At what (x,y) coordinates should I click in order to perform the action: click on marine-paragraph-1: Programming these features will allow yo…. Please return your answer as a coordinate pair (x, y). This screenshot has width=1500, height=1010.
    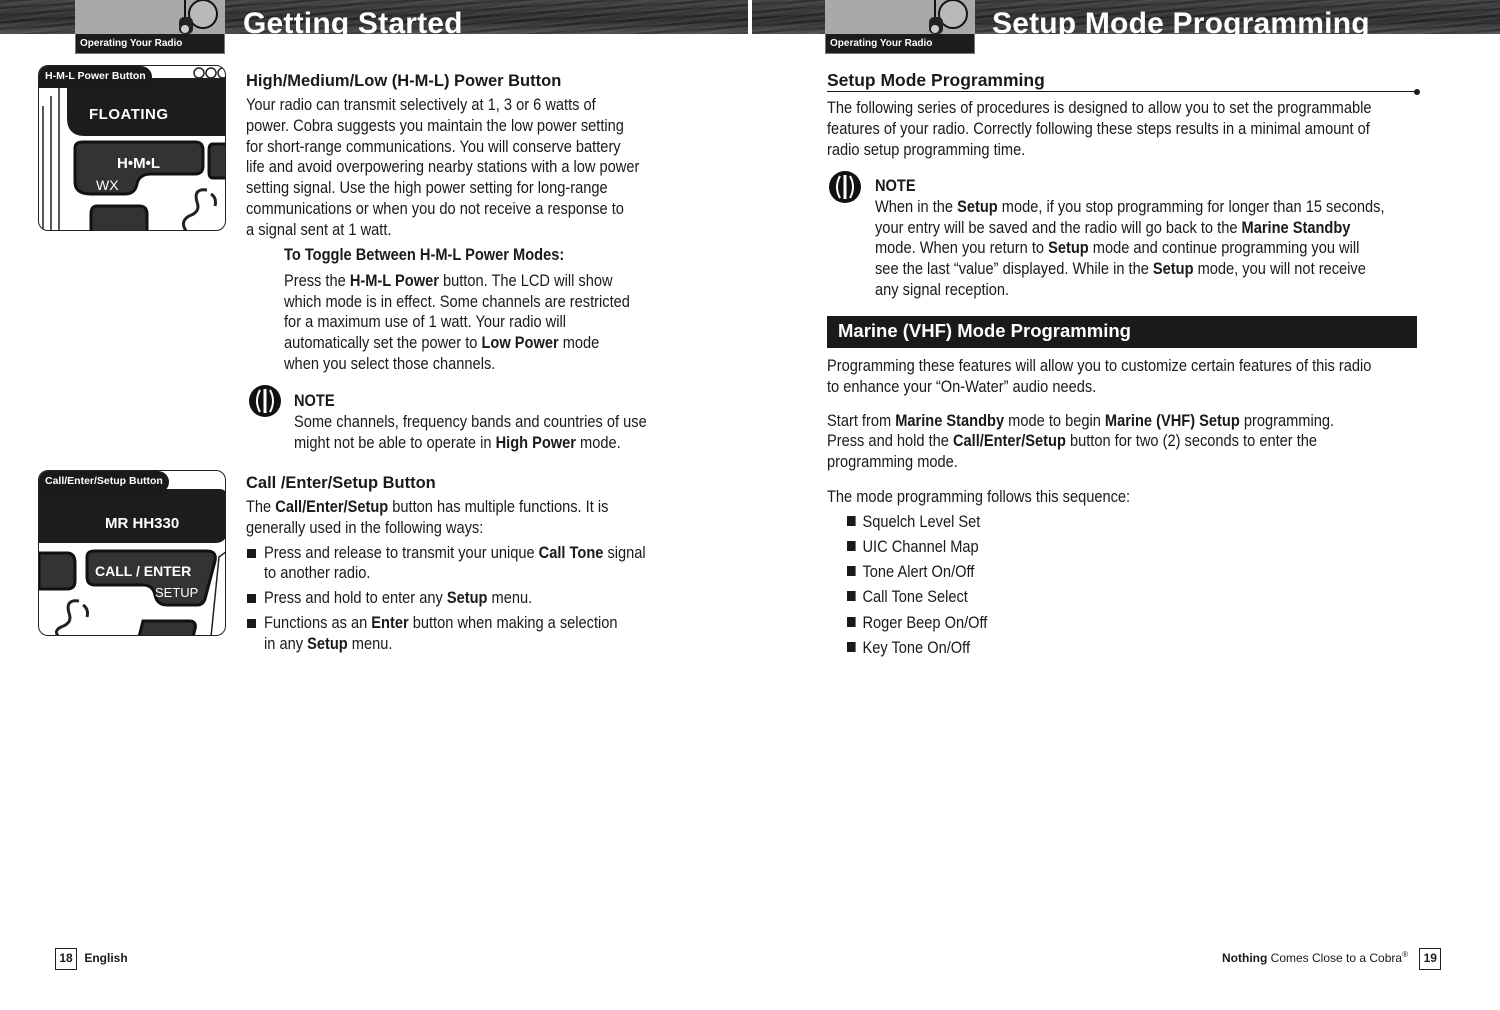
    Looking at the image, I should click on (1127, 377).